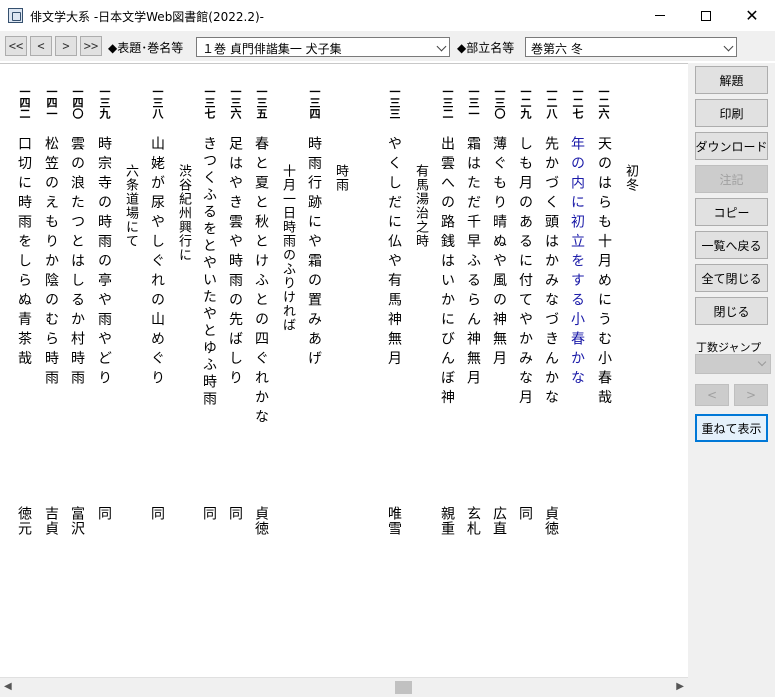 This screenshot has height=697, width=775. What do you see at coordinates (577, 263) in the screenshot?
I see `verse-highlighted: 年の内に初立をする小春かな` at bounding box center [577, 263].